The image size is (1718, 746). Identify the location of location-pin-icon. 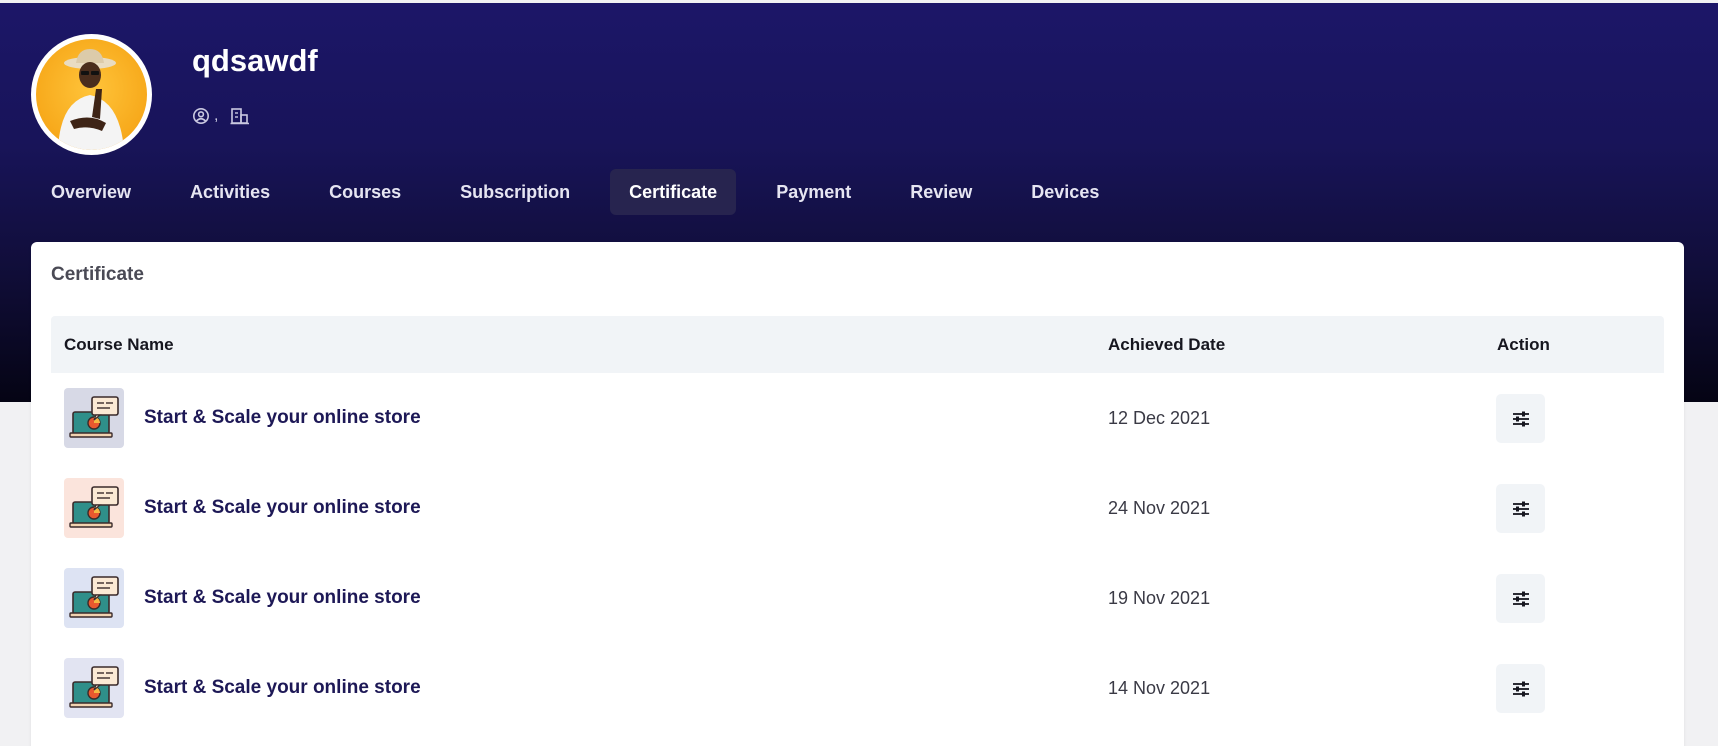
(201, 116).